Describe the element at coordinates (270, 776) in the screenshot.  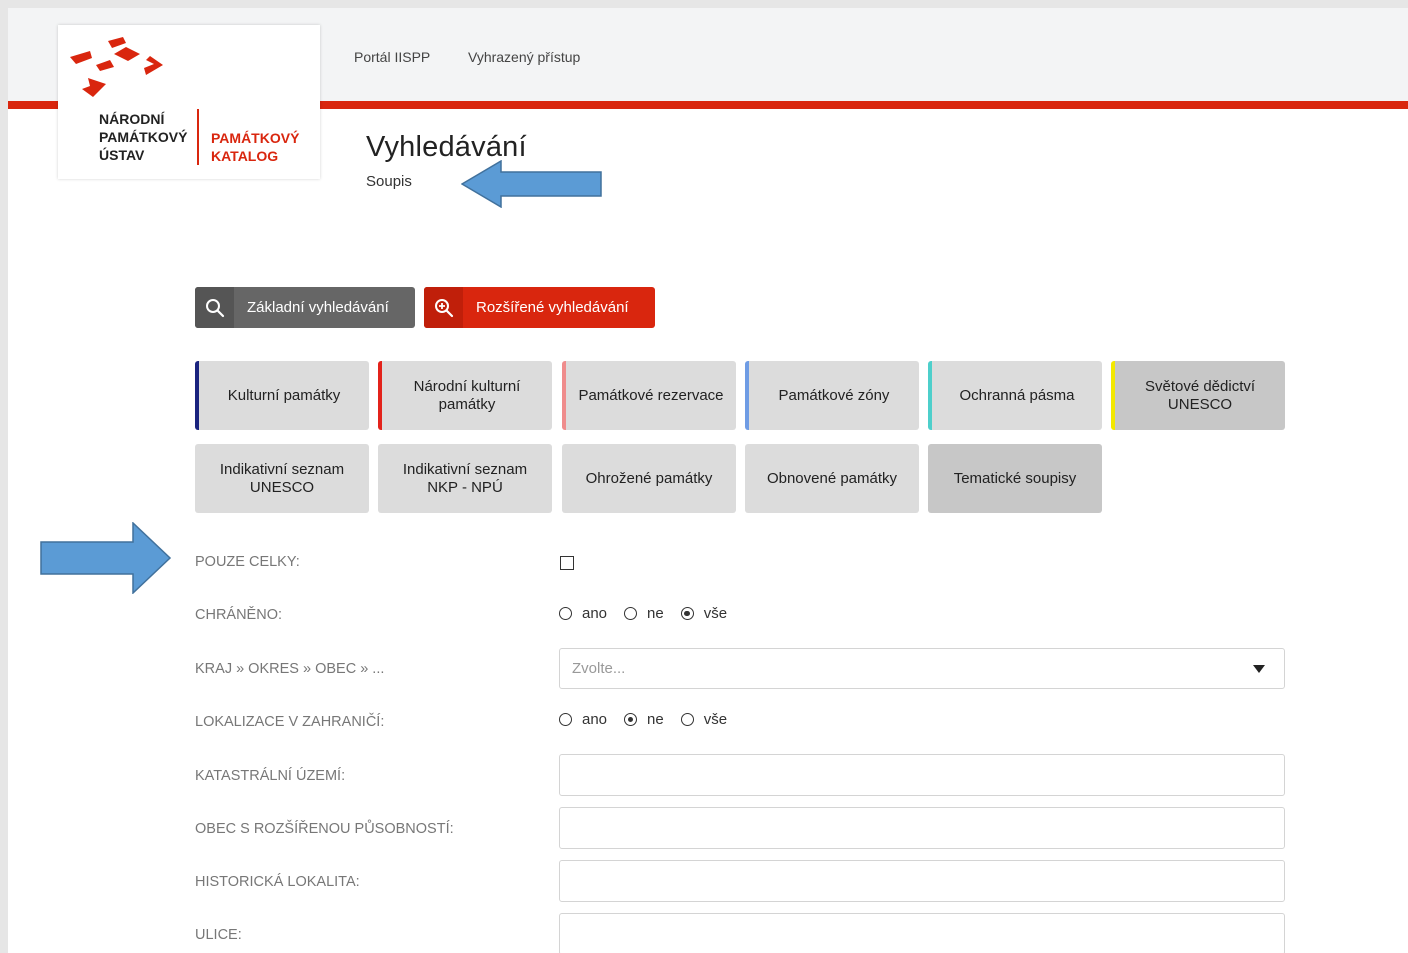
I see `katastralni-uzemi-label: KATASTRÁLNÍ ÚZEMÍ:` at that location.